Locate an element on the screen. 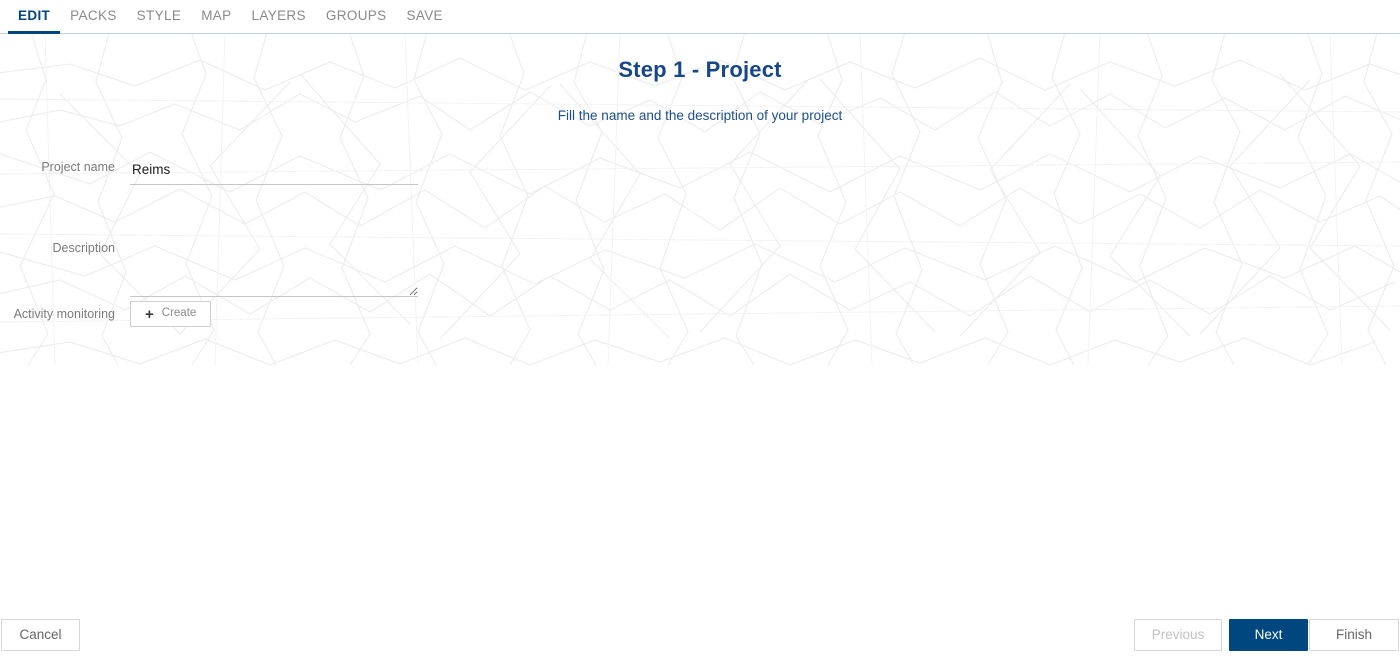  tab-groups: GROUPS is located at coordinates (356, 16).